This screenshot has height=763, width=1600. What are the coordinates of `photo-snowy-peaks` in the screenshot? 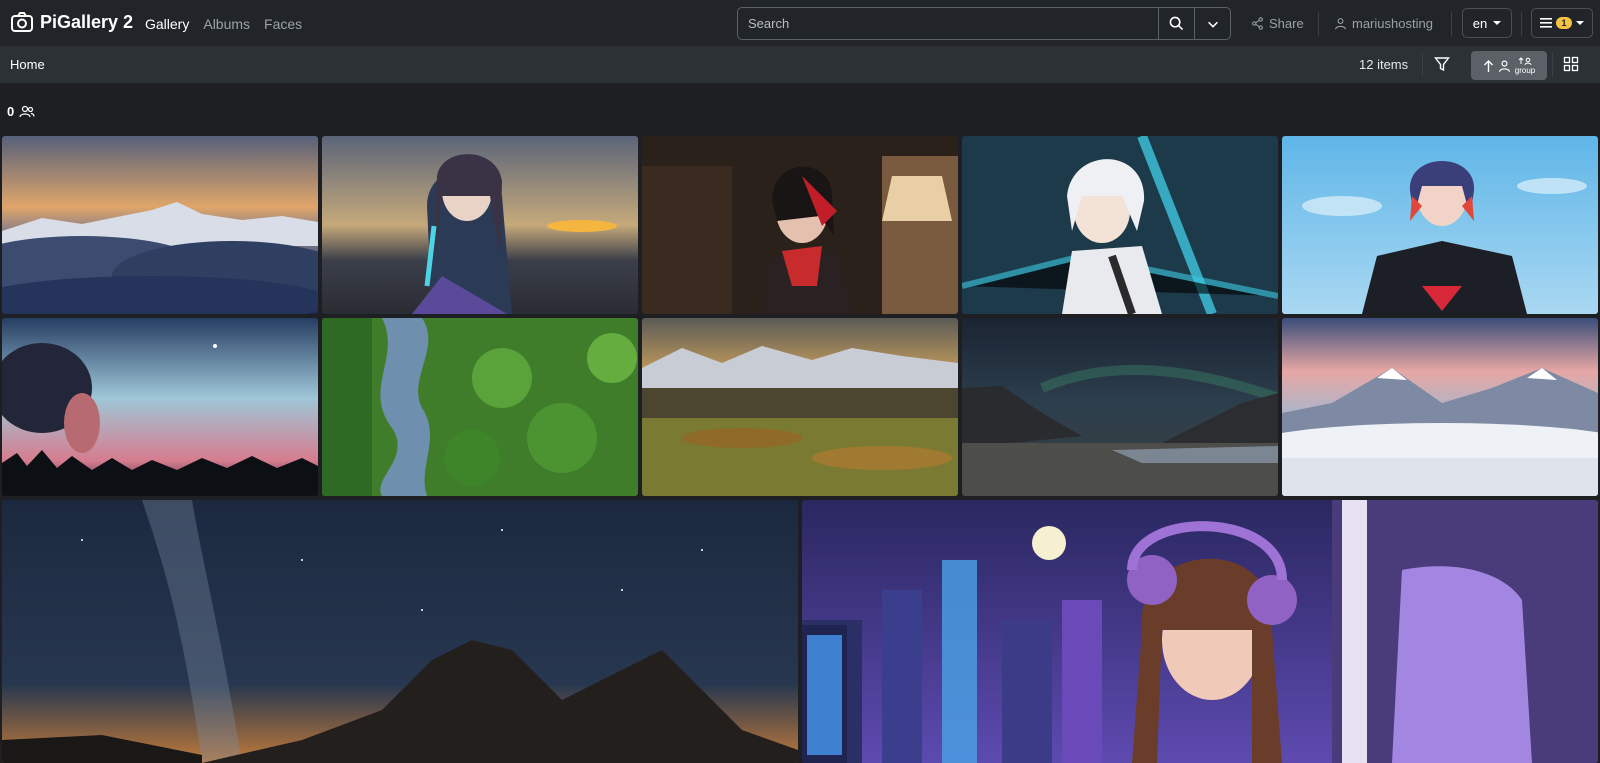 It's located at (1440, 407).